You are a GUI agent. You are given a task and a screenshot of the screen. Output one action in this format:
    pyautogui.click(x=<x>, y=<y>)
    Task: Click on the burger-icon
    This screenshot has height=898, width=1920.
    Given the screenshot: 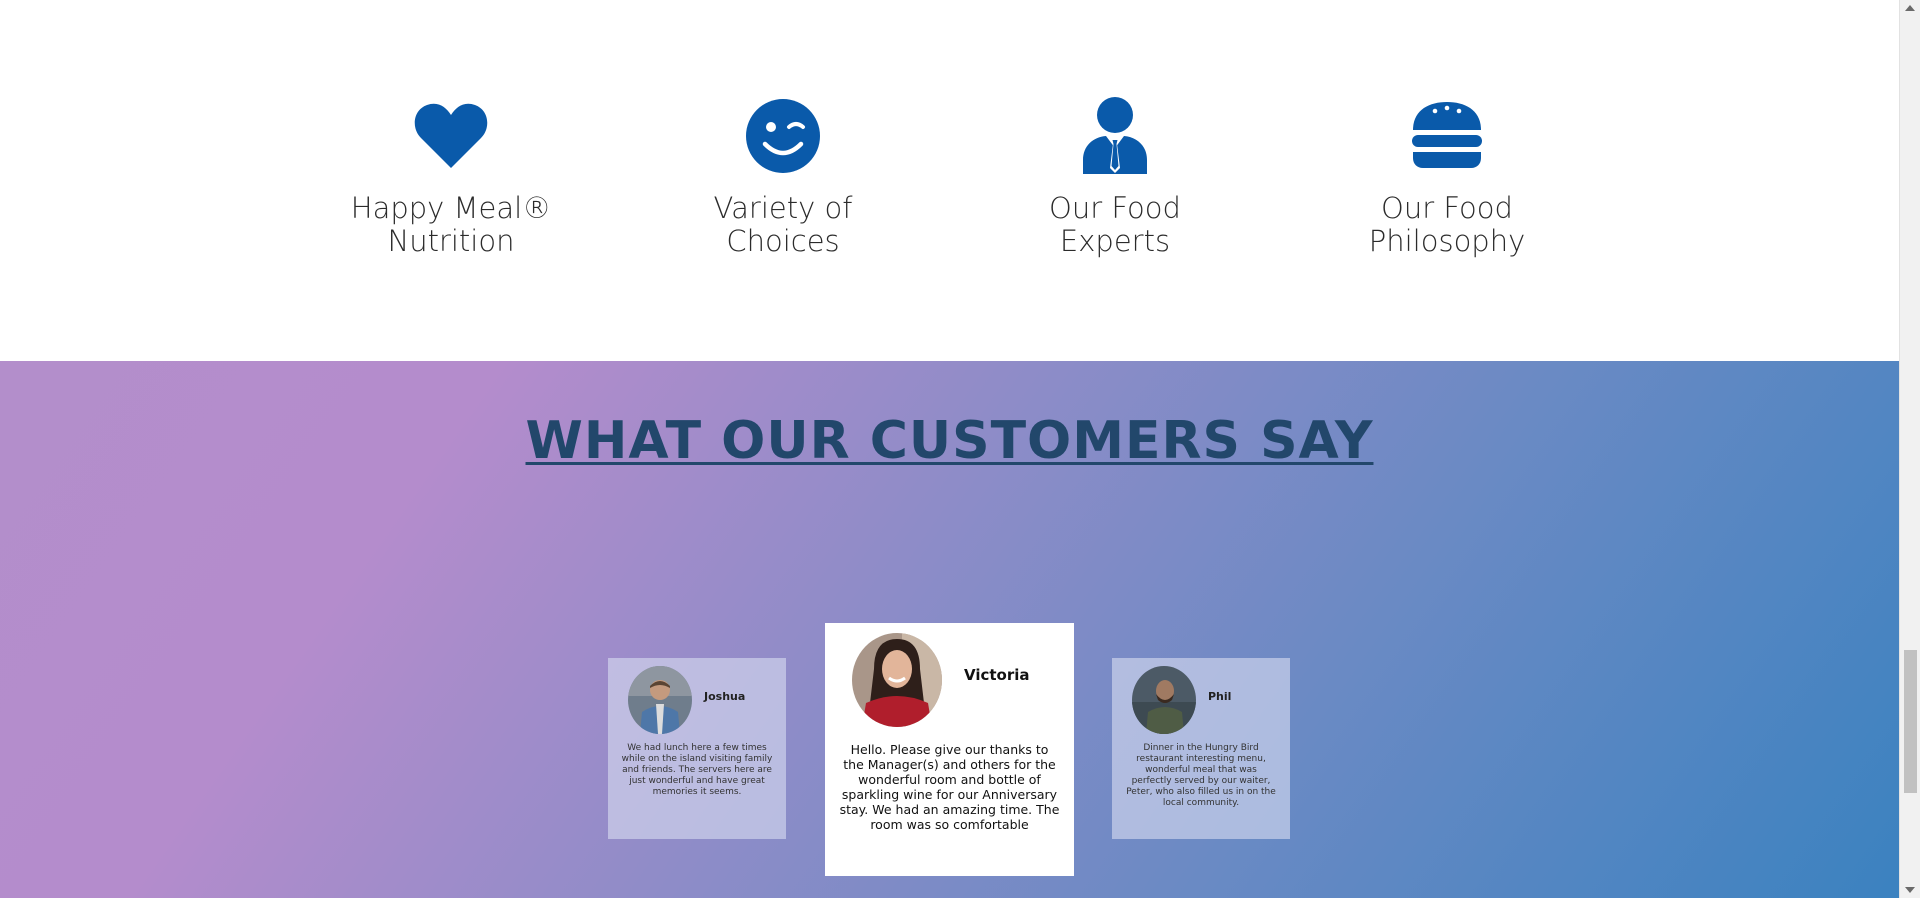 What is the action you would take?
    pyautogui.click(x=1447, y=136)
    